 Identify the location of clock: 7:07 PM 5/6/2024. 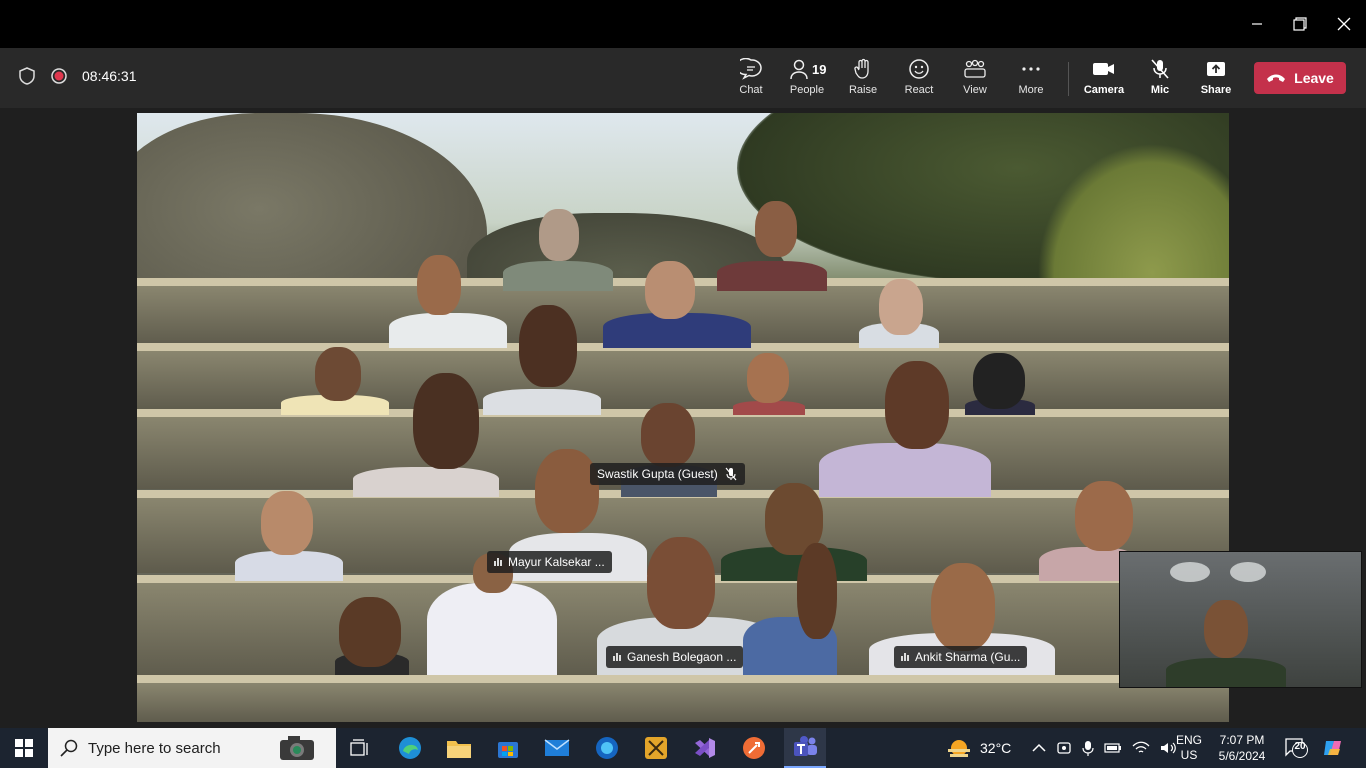
(1242, 748).